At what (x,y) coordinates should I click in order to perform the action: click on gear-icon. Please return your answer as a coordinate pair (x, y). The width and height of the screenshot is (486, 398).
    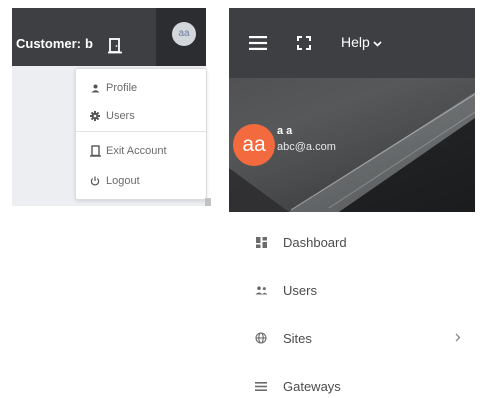
    Looking at the image, I should click on (95, 116).